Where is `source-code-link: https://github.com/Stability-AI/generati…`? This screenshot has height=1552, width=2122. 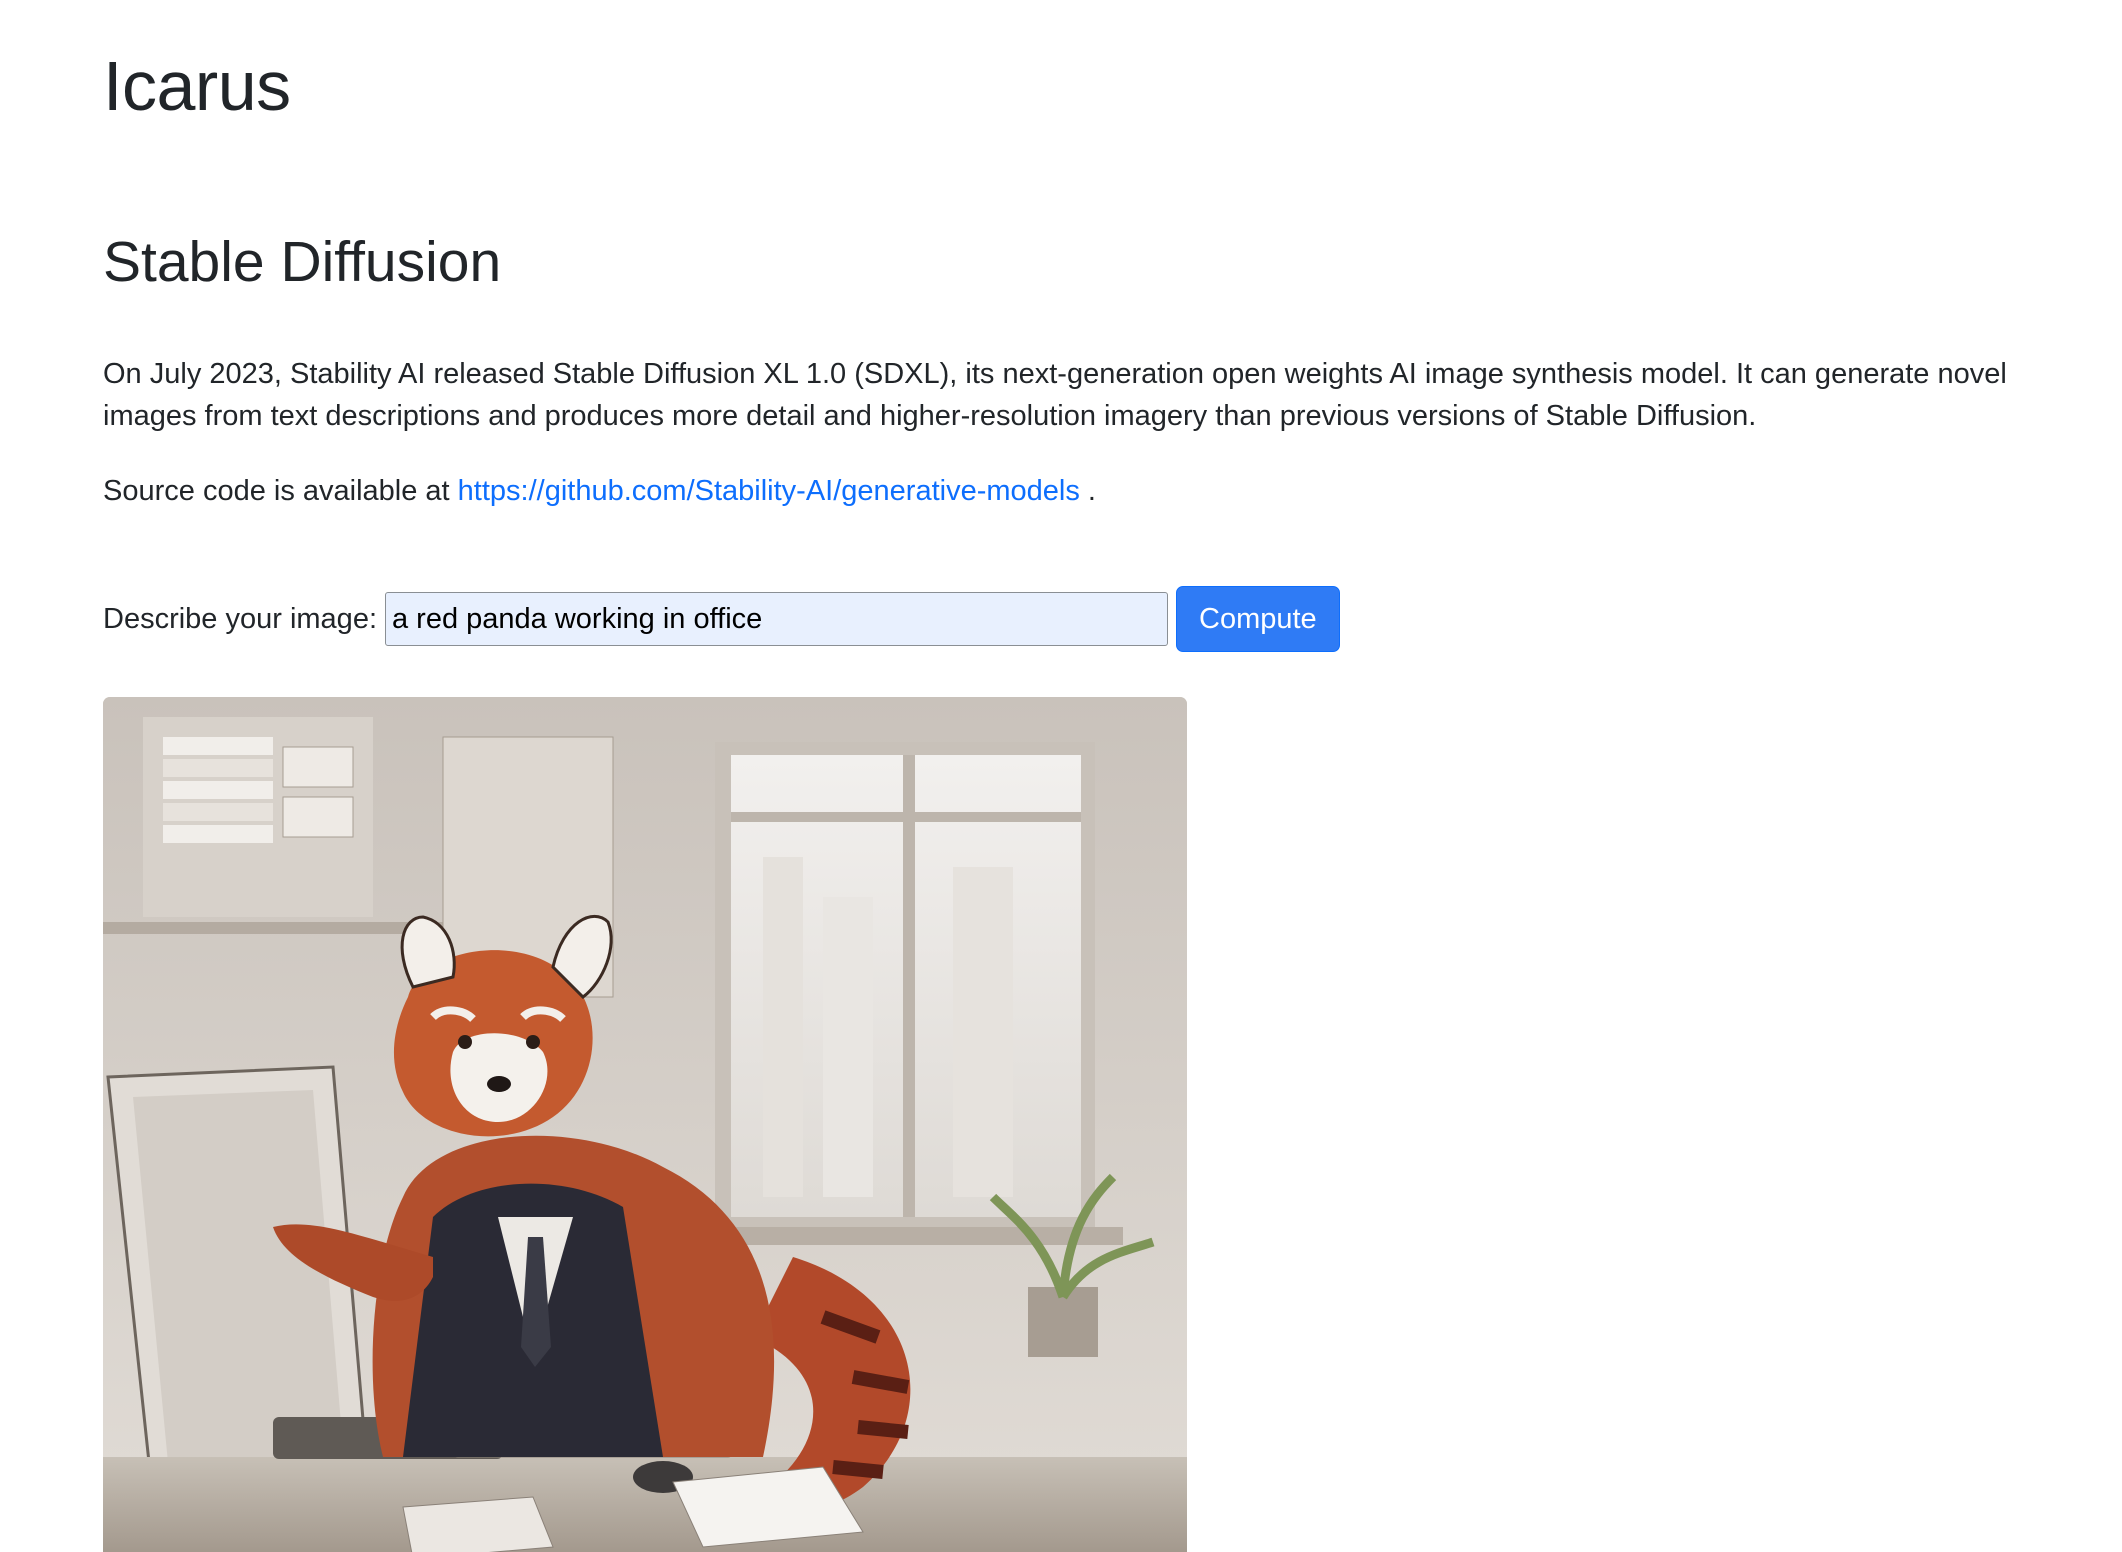
source-code-link: https://github.com/Stability-AI/generati… is located at coordinates (769, 491).